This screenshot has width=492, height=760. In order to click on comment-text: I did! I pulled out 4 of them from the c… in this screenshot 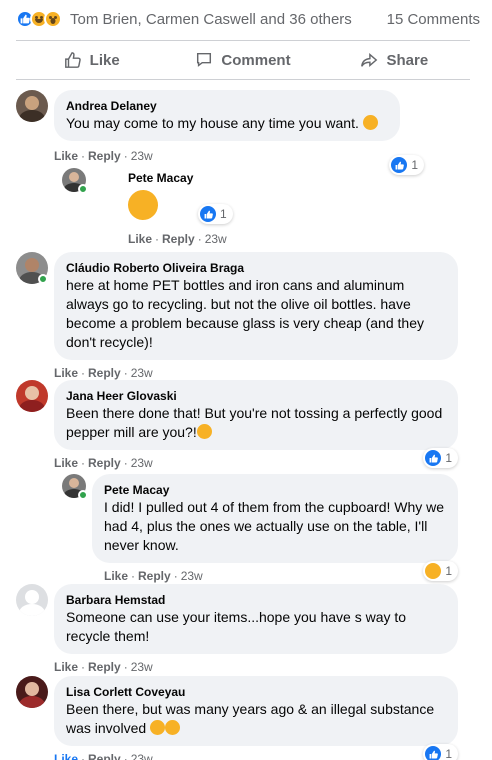, I will do `click(274, 526)`.